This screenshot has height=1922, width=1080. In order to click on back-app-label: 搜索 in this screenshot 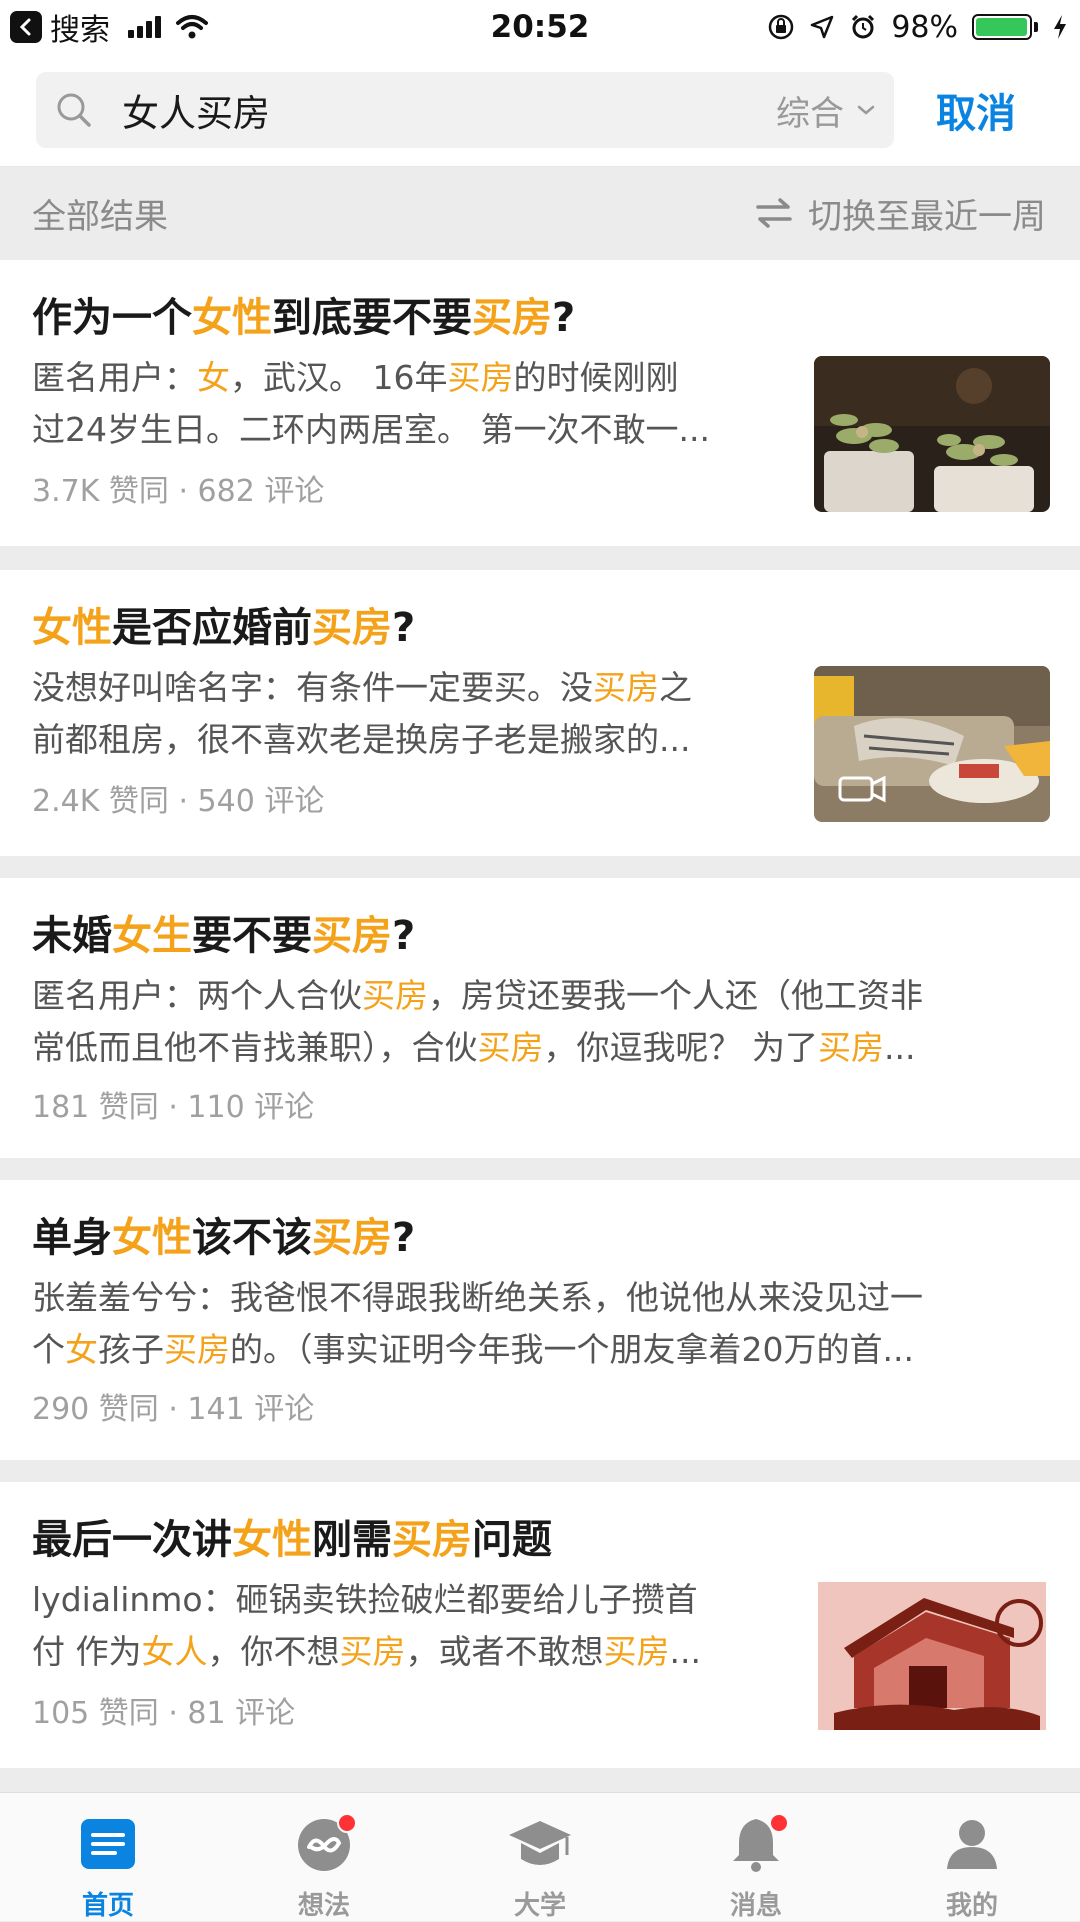, I will do `click(80, 27)`.